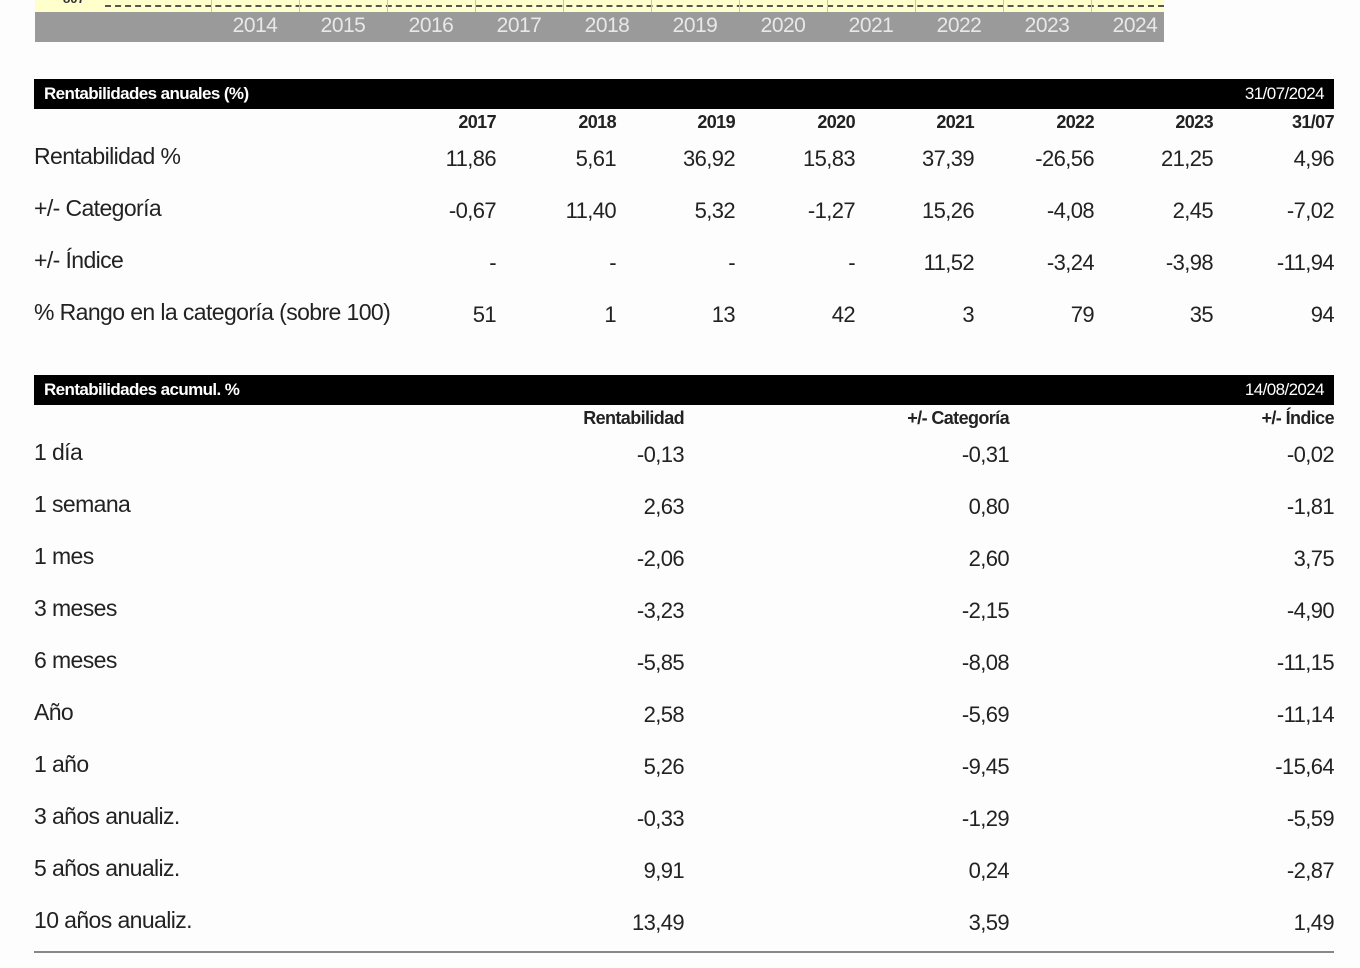 The height and width of the screenshot is (968, 1360). Describe the element at coordinates (1284, 93) in the screenshot. I see `annual-returns-date: 31/07/2024` at that location.